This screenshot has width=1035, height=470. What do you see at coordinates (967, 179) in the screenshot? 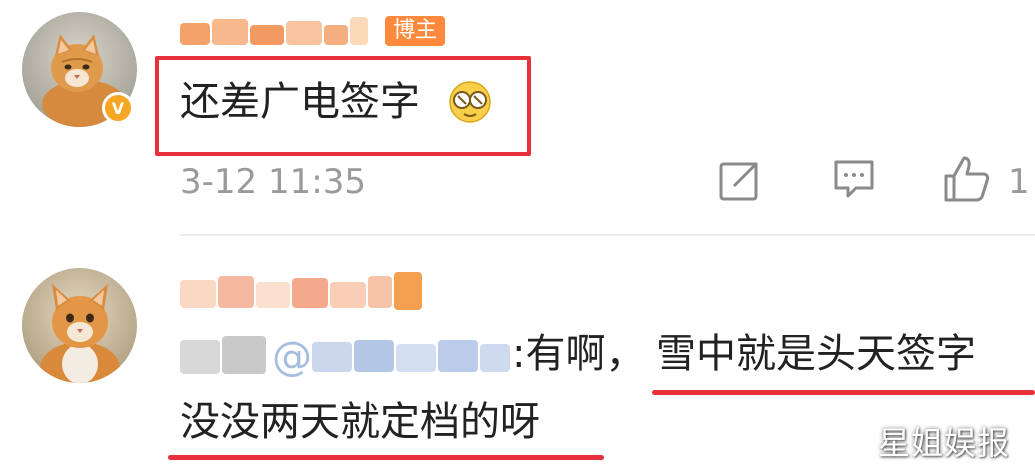
I see `like-icon` at bounding box center [967, 179].